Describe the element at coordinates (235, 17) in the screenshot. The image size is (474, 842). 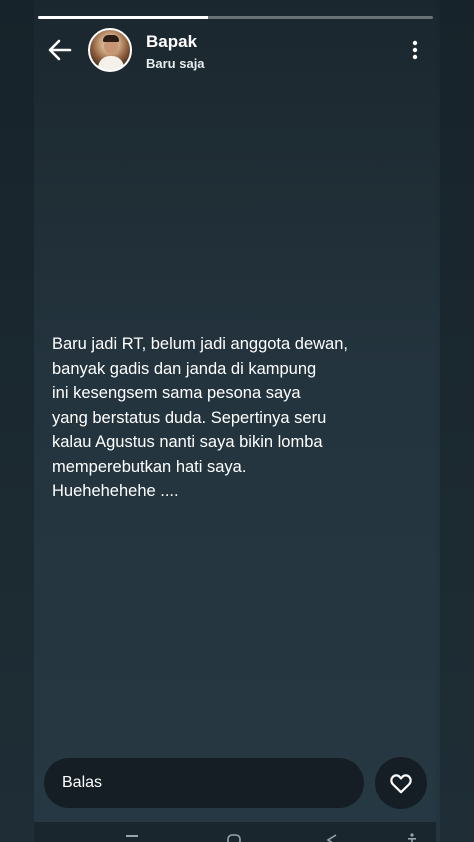
I see `story-progress-bar` at that location.